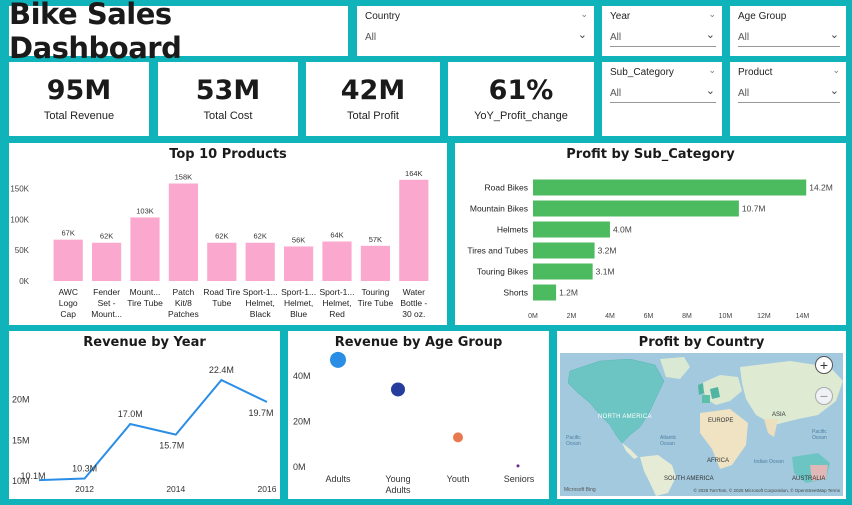 The image size is (852, 505). I want to click on map-label-south-america: SOUTH AMERICA, so click(689, 479).